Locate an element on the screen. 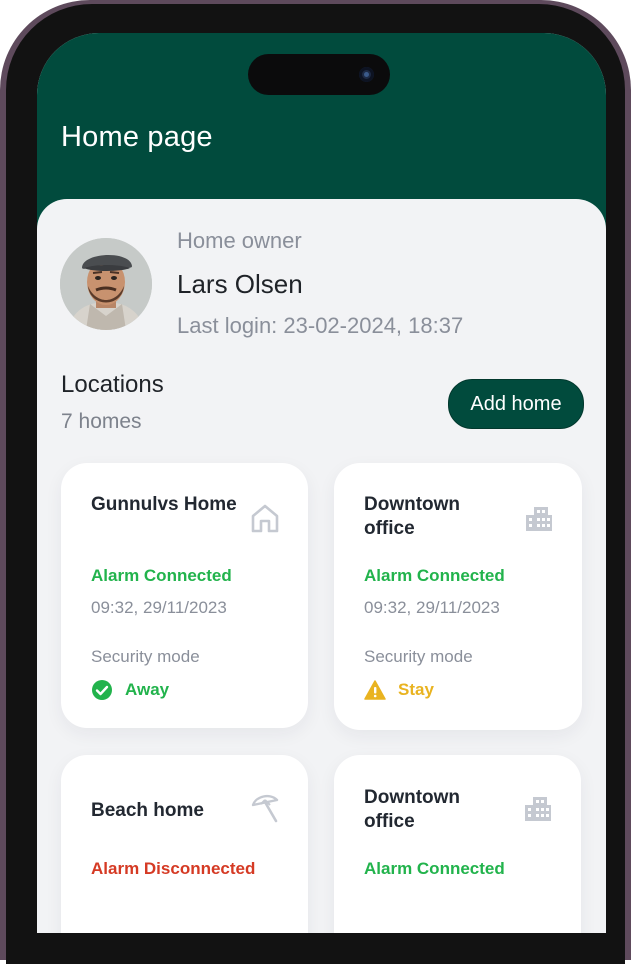  add-home-button: Add home is located at coordinates (516, 404).